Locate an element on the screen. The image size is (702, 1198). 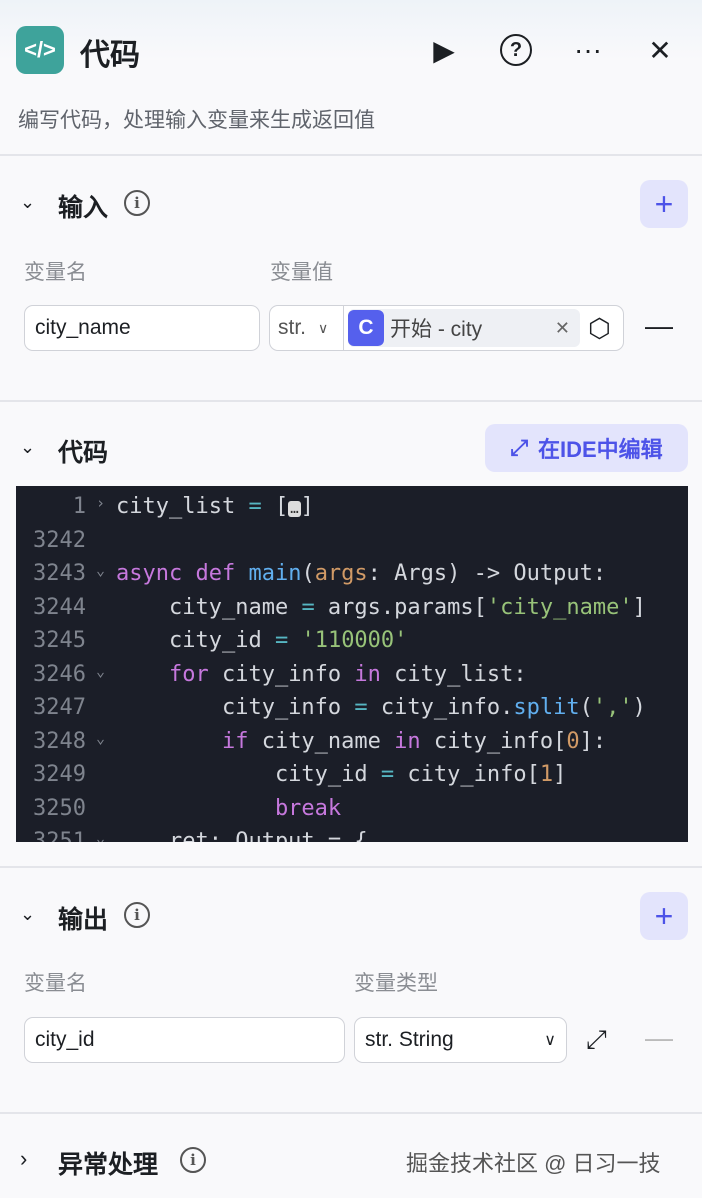
variable-ref-tag: C 开始 - city ✕ is located at coordinates (464, 328).